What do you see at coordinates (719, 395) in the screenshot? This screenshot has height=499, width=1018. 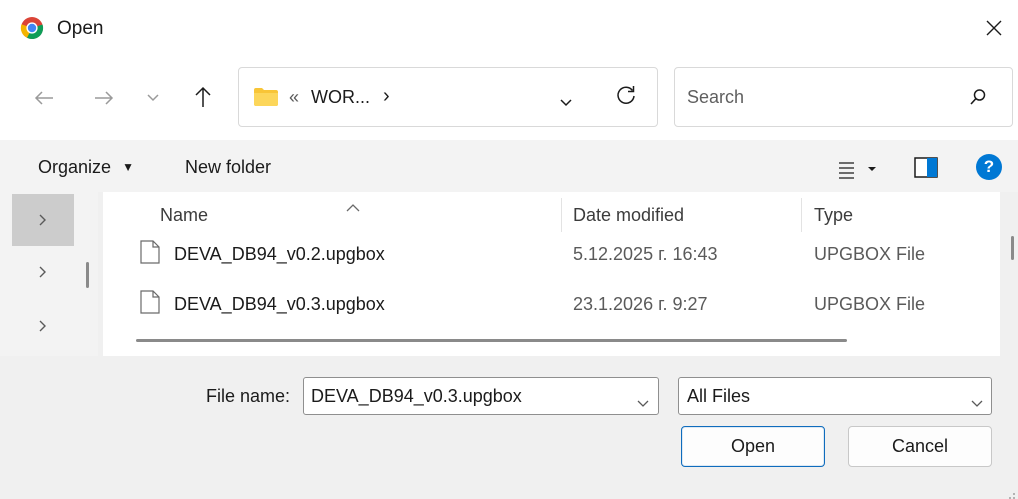 I see `file-type-value: All Files` at bounding box center [719, 395].